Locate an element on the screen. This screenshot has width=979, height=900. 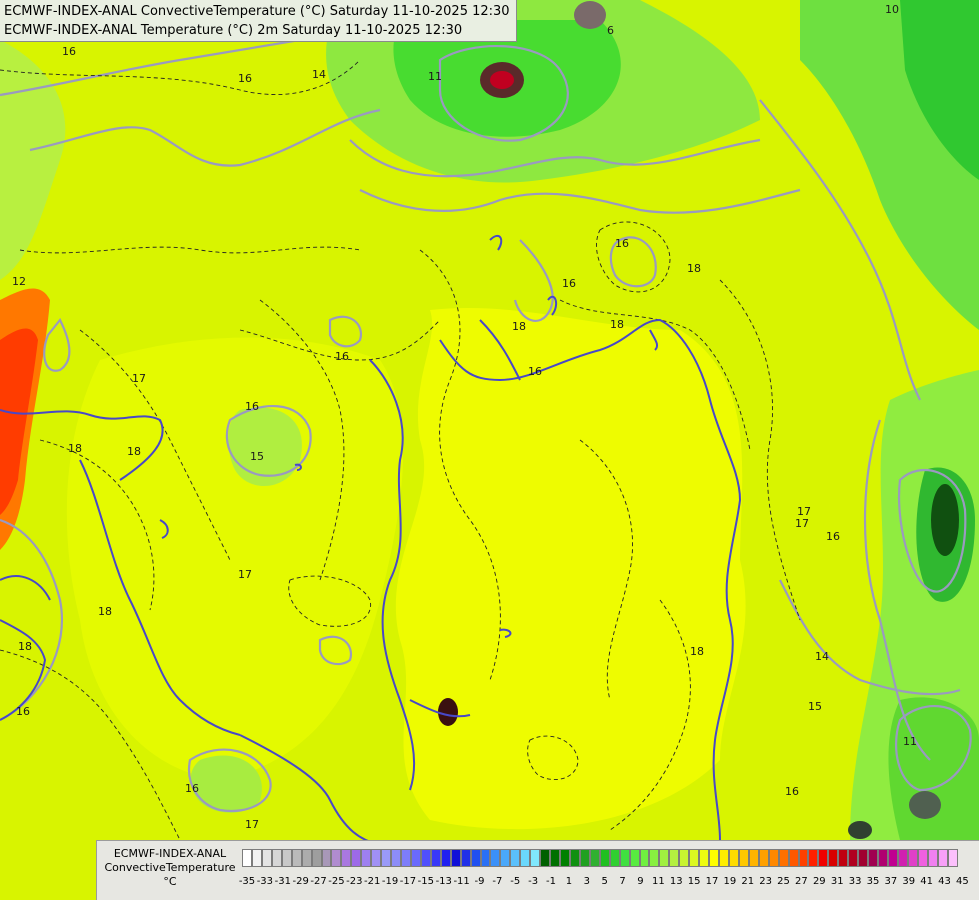
legend-tick-label: -31 is located at coordinates (282, 881).